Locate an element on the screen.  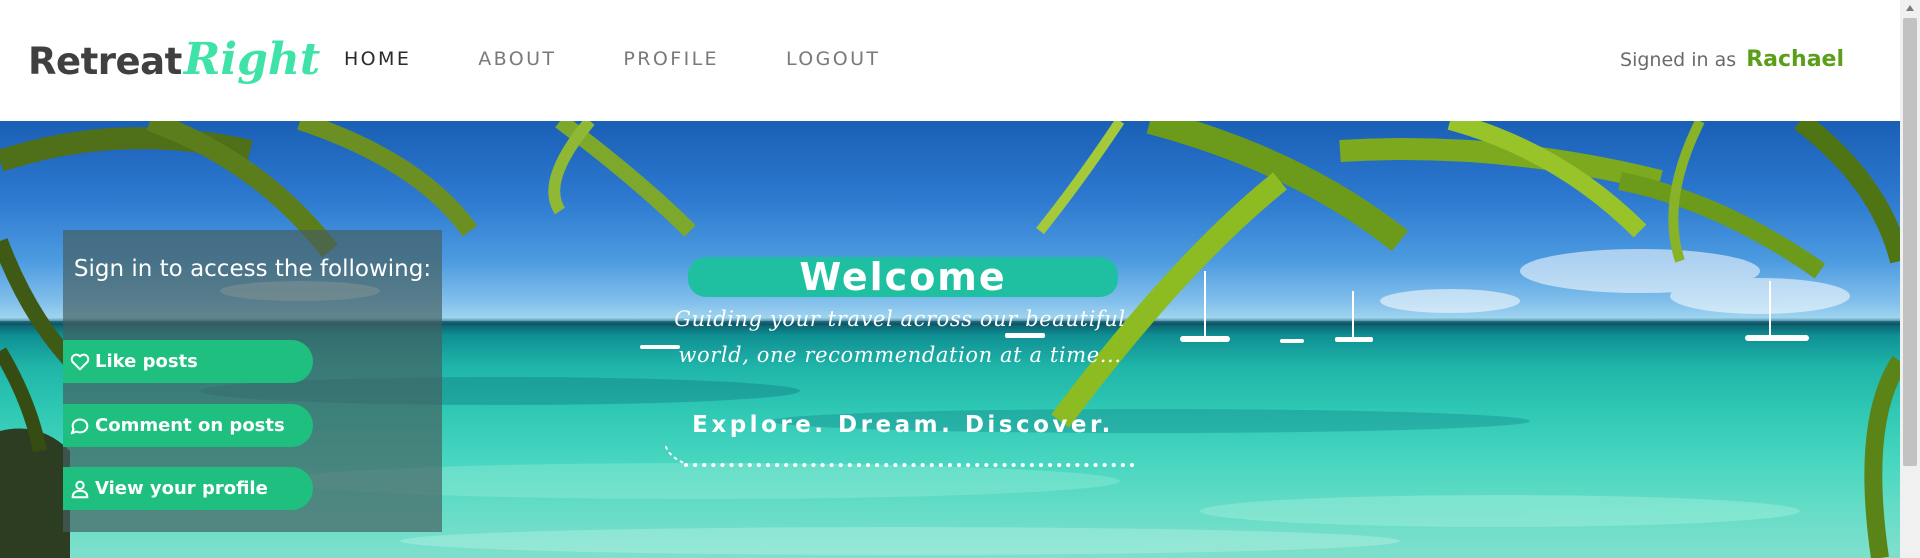
page-scrollbar is located at coordinates (1910, 279).